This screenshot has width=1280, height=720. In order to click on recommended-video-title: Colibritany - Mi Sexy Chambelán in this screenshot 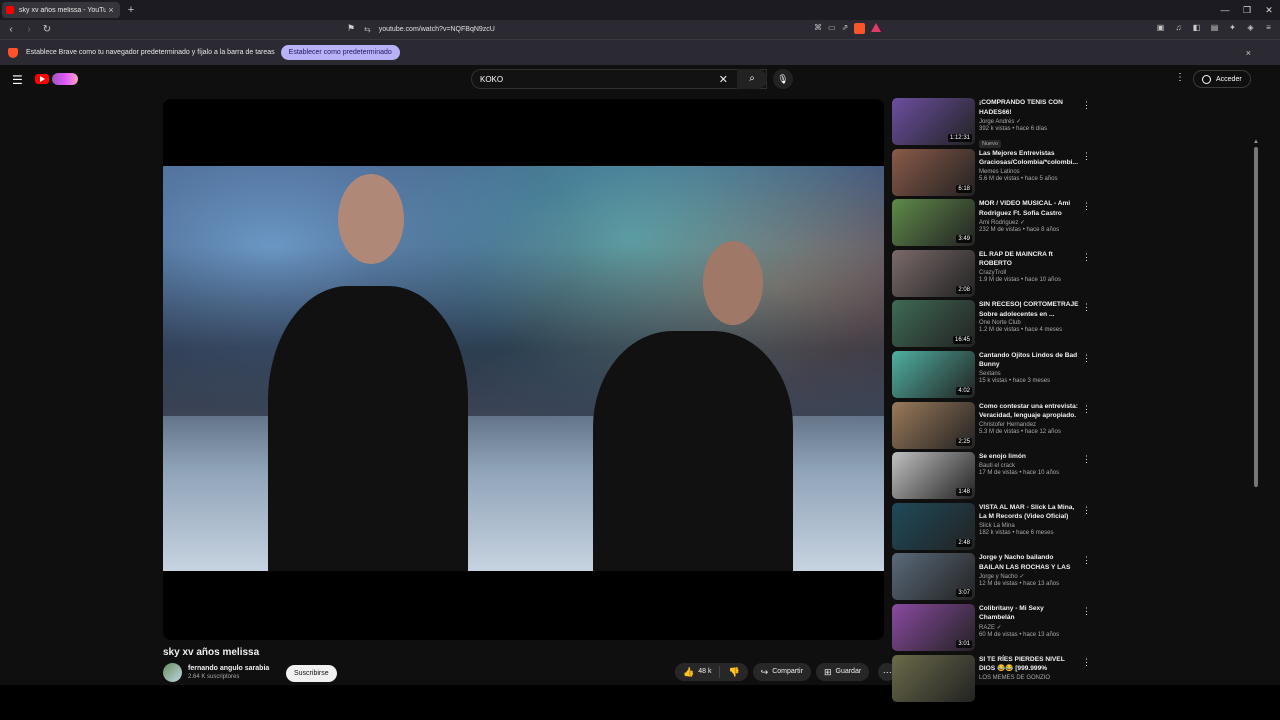, I will do `click(1029, 613)`.